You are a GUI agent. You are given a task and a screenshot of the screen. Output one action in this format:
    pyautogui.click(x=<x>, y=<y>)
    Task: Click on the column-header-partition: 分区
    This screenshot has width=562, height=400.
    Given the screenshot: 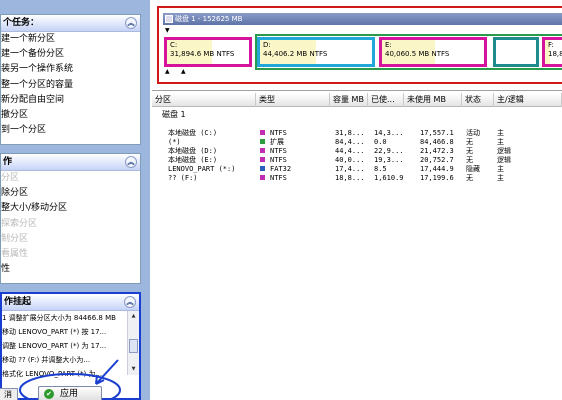 What is the action you would take?
    pyautogui.click(x=204, y=100)
    